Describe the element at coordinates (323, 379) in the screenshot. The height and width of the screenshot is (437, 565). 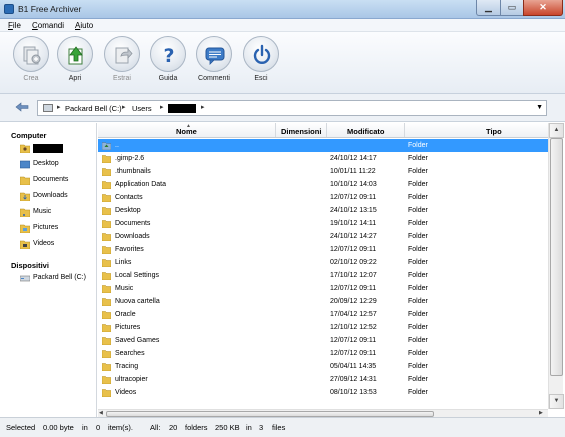
I see `table-row: ultracopier 27/09/12 14:31 Folder` at that location.